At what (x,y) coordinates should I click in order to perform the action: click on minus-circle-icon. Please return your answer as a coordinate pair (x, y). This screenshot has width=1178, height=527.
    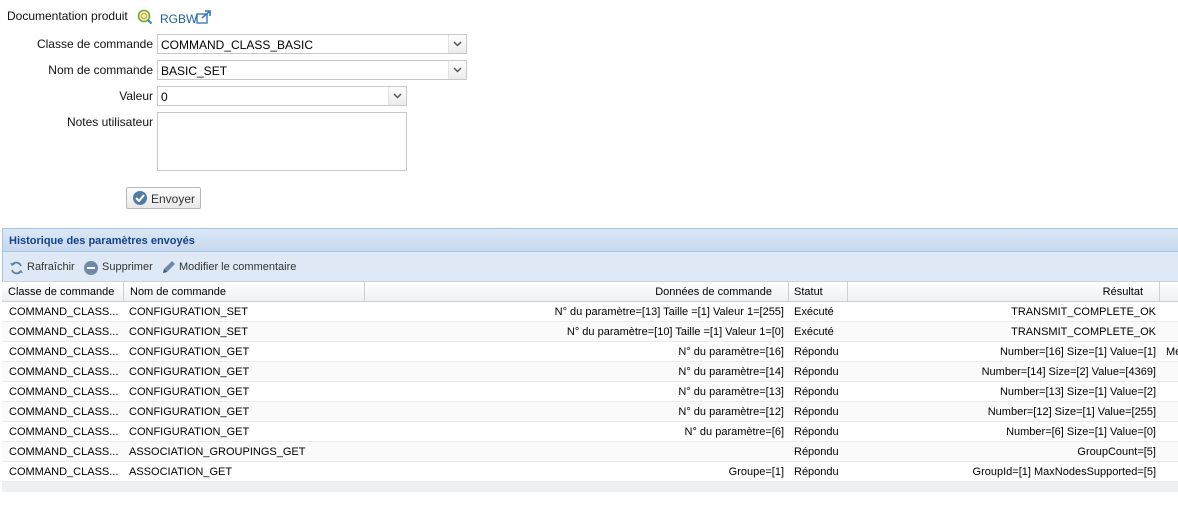
    Looking at the image, I should click on (91, 269).